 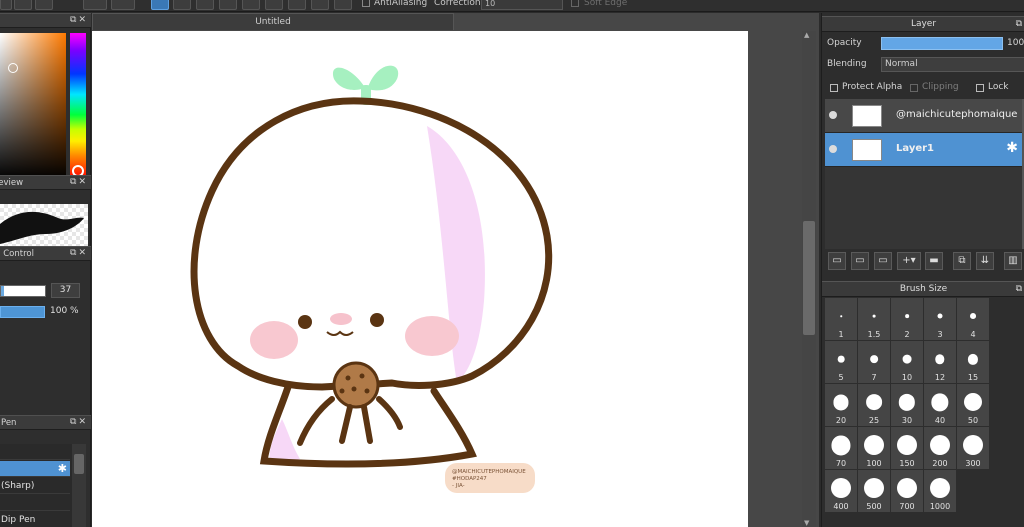 I want to click on brush-list-scrollbar, so click(x=79, y=485).